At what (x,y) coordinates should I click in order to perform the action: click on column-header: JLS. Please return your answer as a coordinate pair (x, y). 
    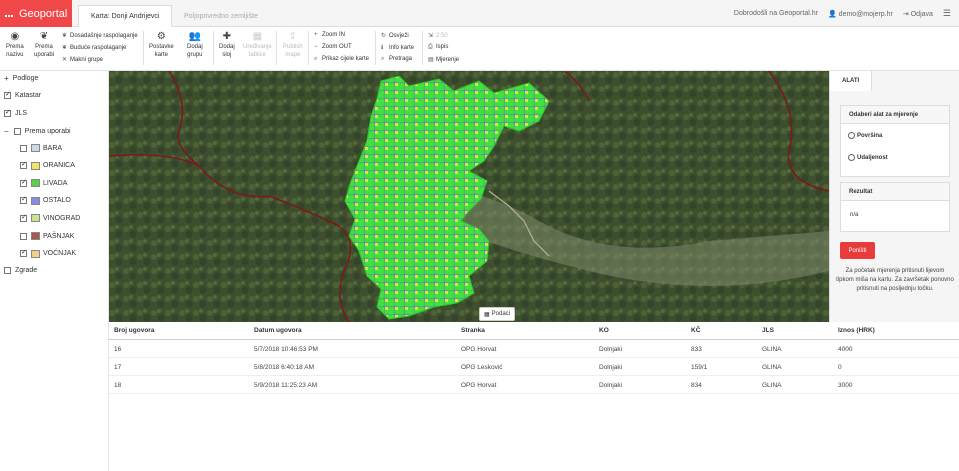
    Looking at the image, I should click on (768, 330).